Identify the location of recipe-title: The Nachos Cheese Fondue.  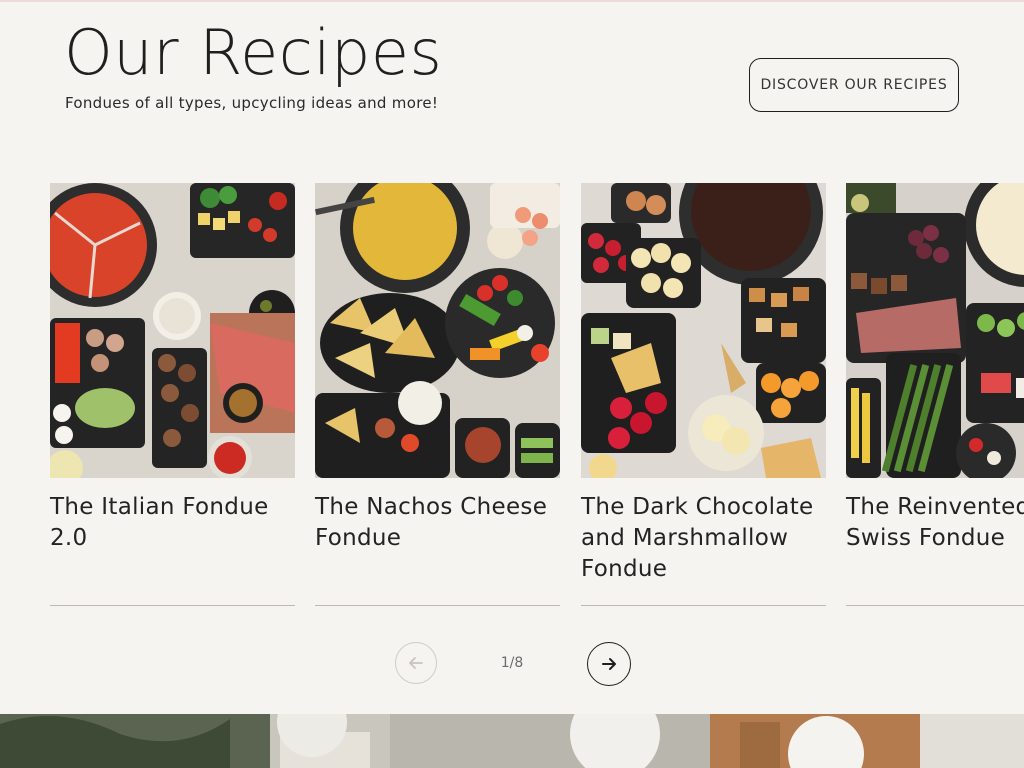
(437, 542).